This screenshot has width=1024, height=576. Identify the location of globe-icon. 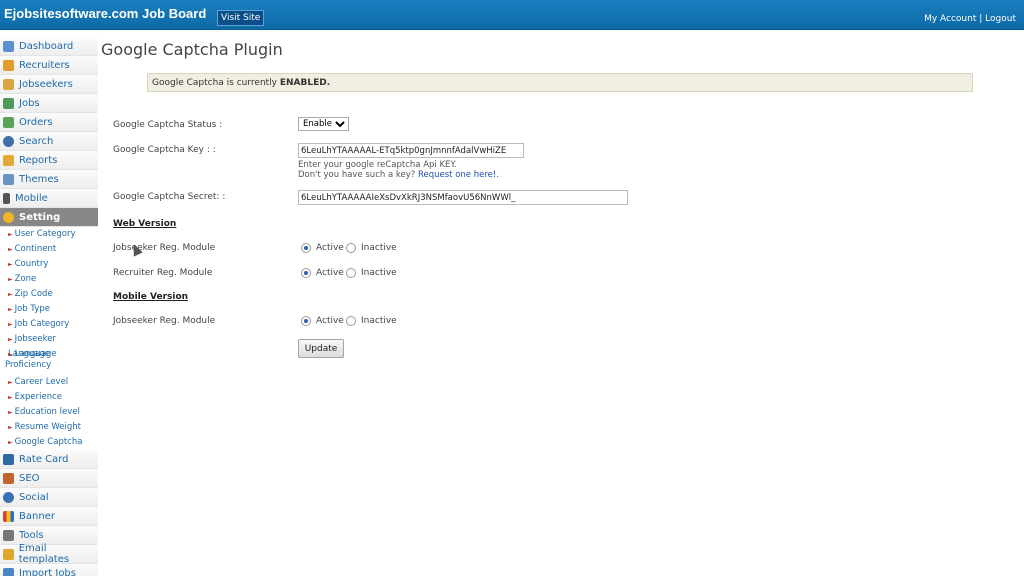
(8, 497).